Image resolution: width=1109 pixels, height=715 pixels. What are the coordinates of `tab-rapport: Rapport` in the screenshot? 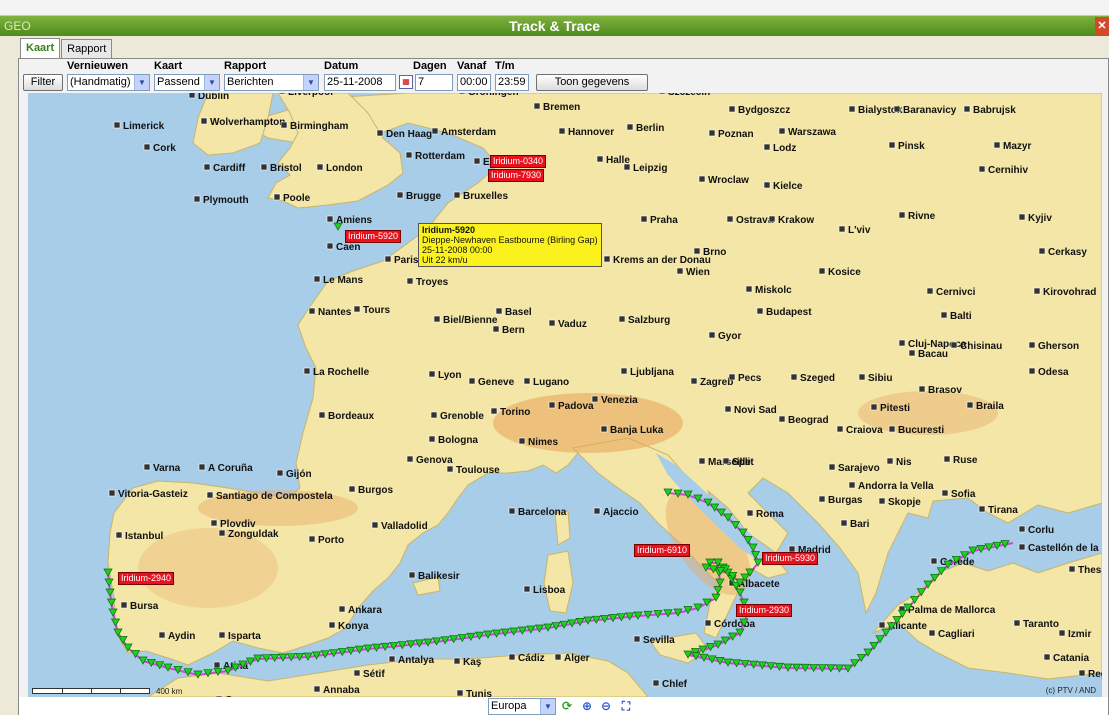 It's located at (87, 49).